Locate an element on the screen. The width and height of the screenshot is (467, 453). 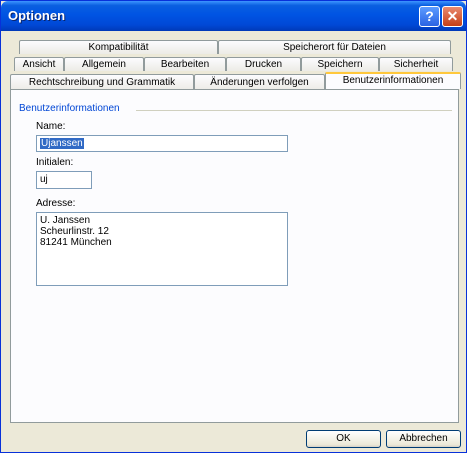
tab-speichern: Speichern is located at coordinates (340, 64).